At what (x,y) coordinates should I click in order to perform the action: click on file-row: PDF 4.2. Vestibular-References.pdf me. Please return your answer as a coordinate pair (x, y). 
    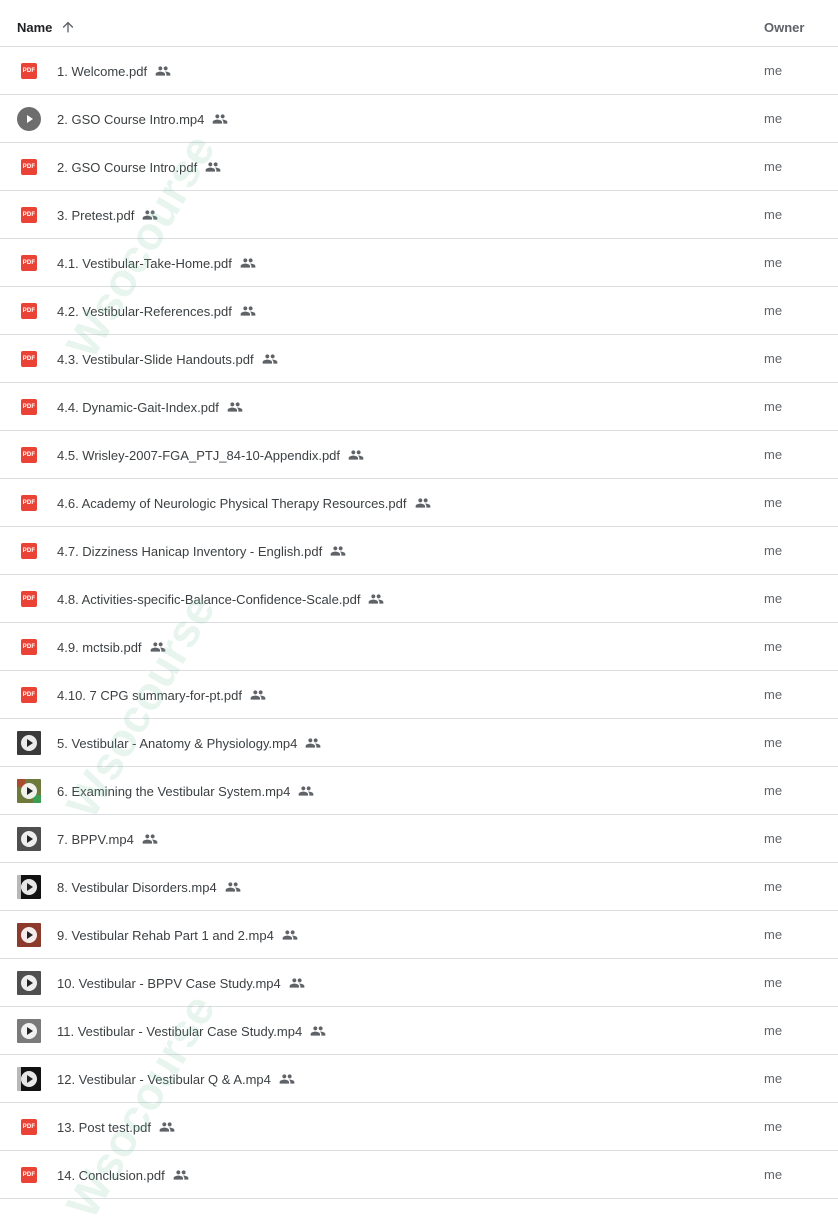
    Looking at the image, I should click on (419, 311).